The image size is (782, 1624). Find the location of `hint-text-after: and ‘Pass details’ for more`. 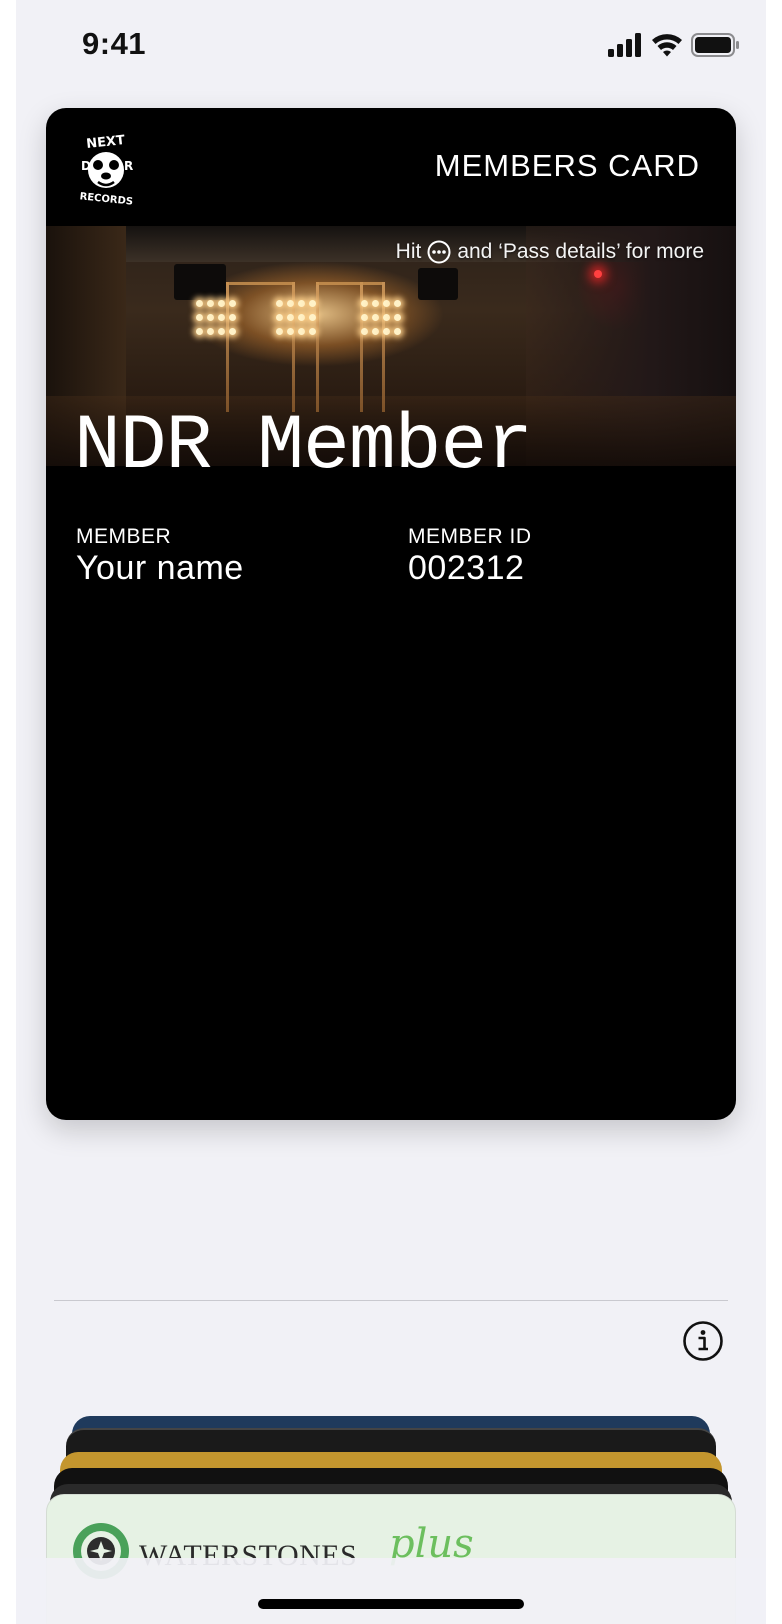

hint-text-after: and ‘Pass details’ for more is located at coordinates (580, 251).